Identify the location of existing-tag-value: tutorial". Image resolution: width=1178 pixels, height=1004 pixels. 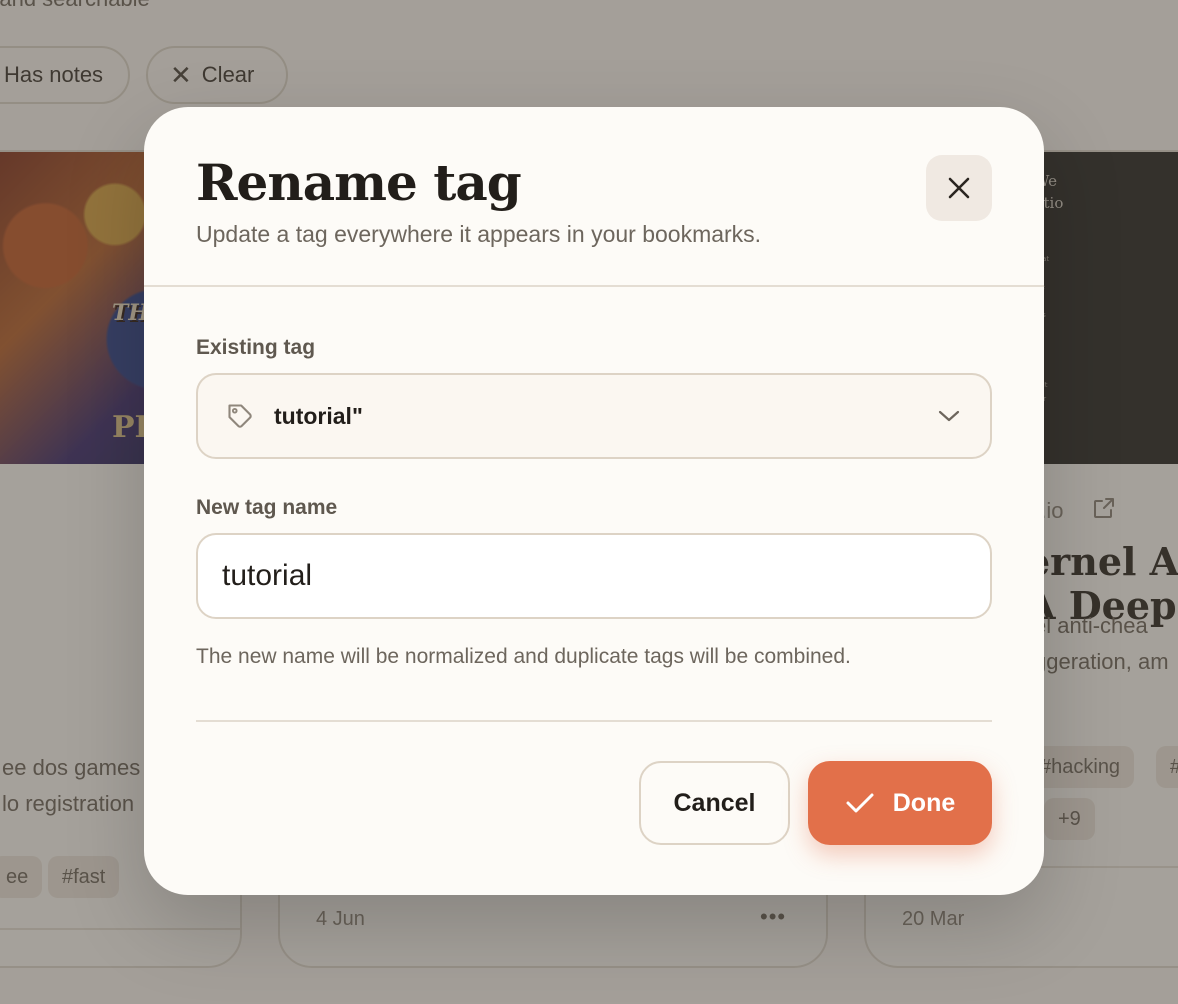
(318, 415).